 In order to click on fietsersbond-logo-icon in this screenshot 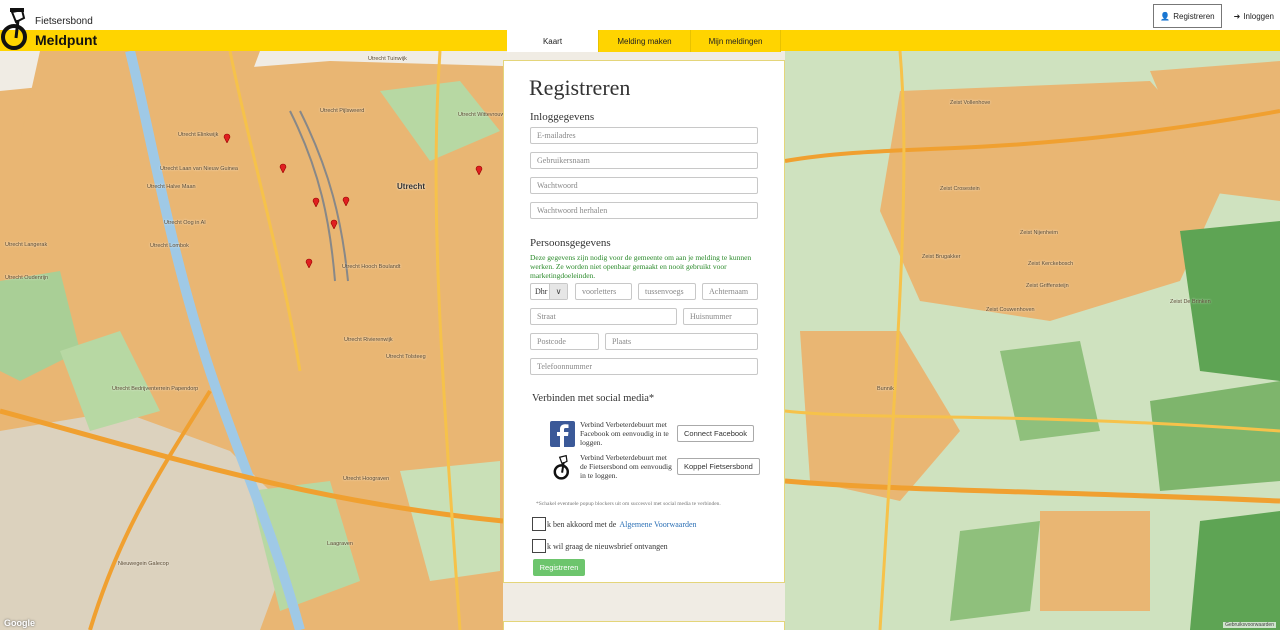, I will do `click(17, 27)`.